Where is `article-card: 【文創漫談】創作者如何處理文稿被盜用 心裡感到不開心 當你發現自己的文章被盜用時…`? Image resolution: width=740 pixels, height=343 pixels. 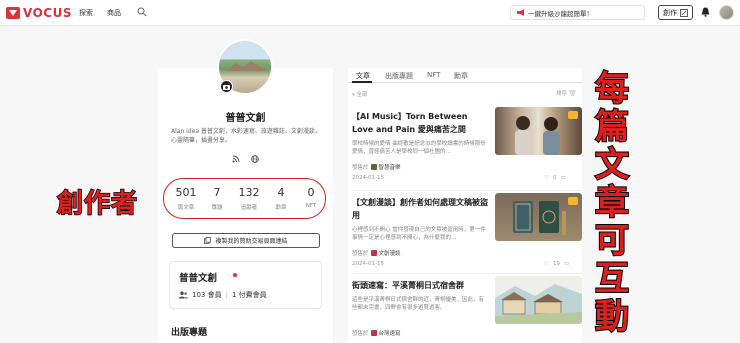
article-card: 【文創漫談】創作者如何處理文稿被盜用 心裡感到不開心 當你發現自己的文章被盜用時… is located at coordinates (465, 234).